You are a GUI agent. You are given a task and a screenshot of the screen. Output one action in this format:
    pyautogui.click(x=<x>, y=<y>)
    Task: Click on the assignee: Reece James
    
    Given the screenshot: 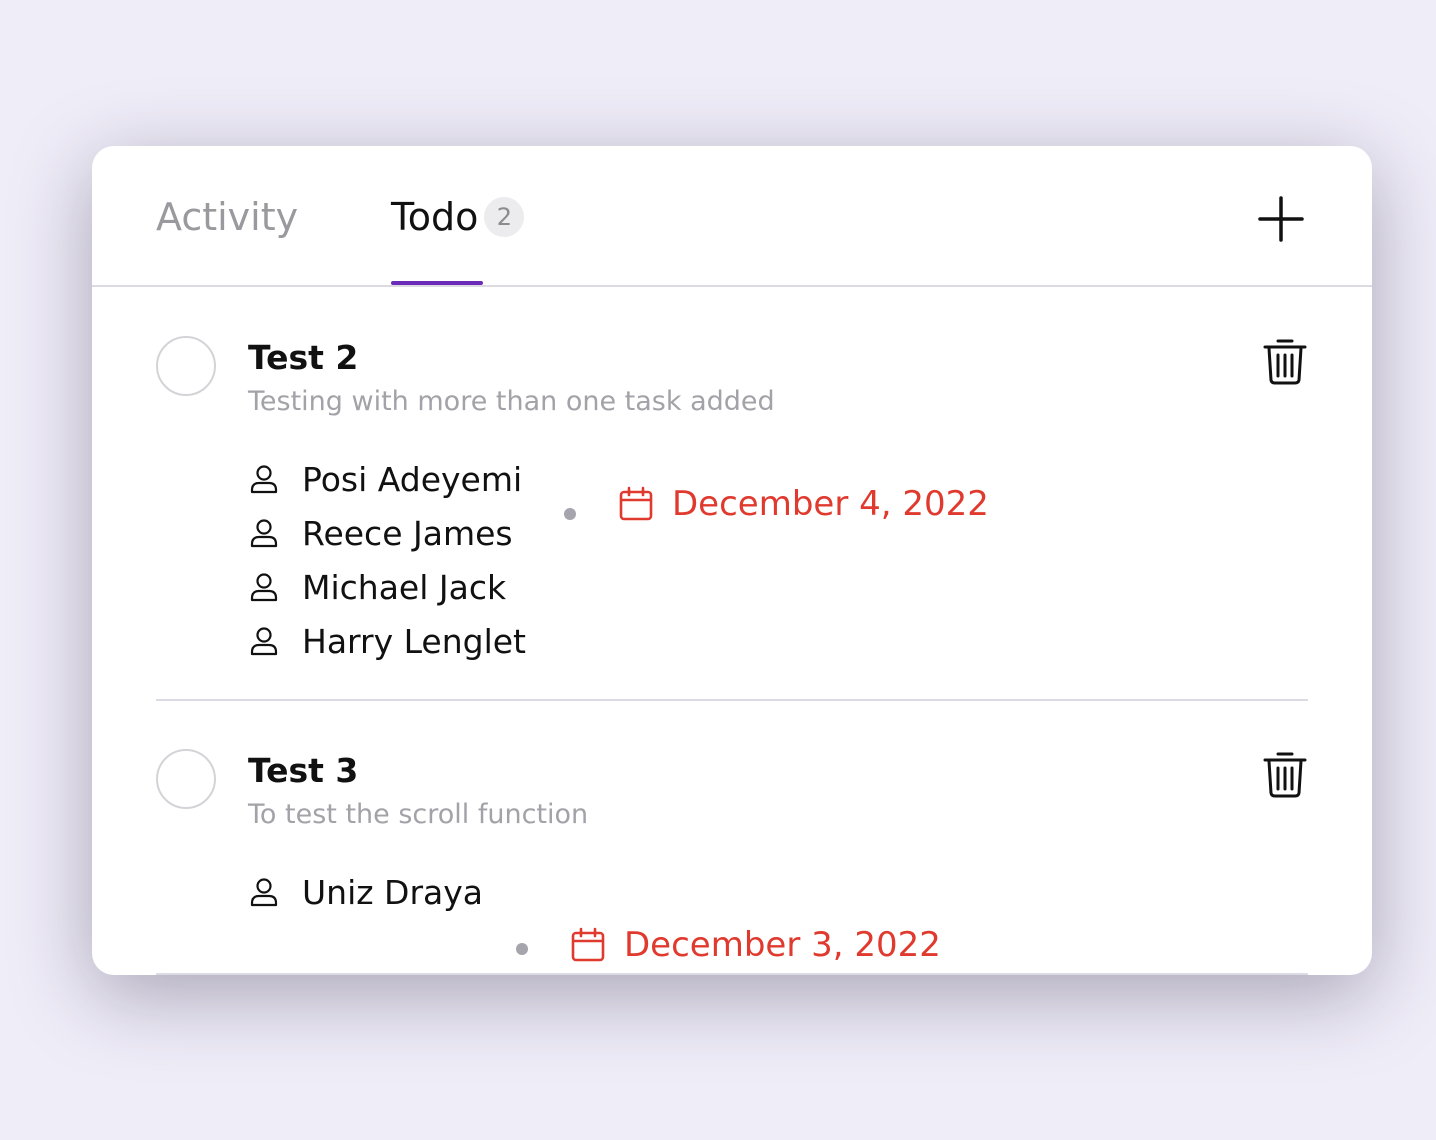 What is the action you would take?
    pyautogui.click(x=387, y=533)
    